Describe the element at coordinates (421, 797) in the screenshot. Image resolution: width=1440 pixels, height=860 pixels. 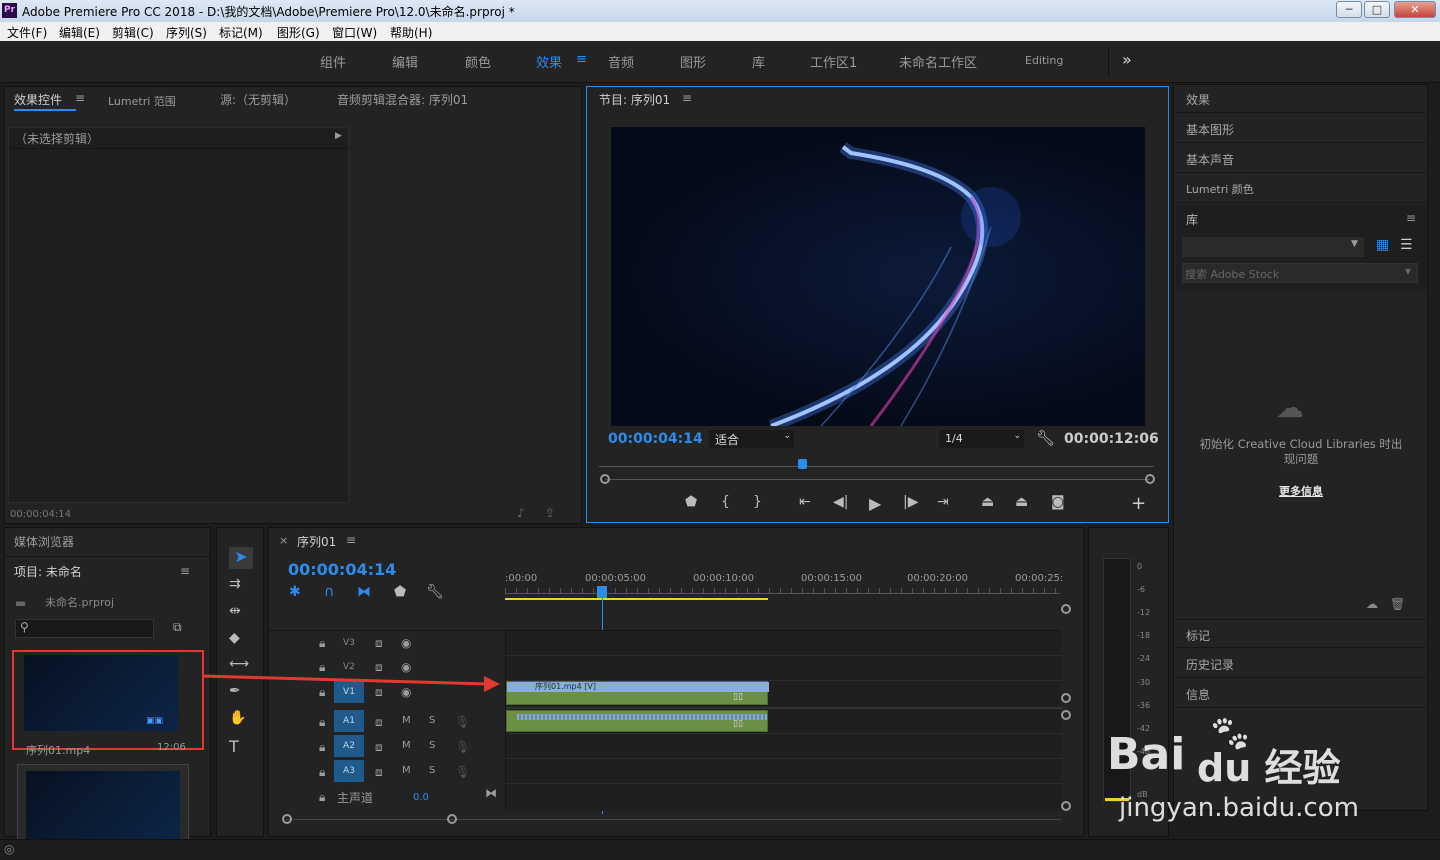
I see `master-volume: 0.0` at that location.